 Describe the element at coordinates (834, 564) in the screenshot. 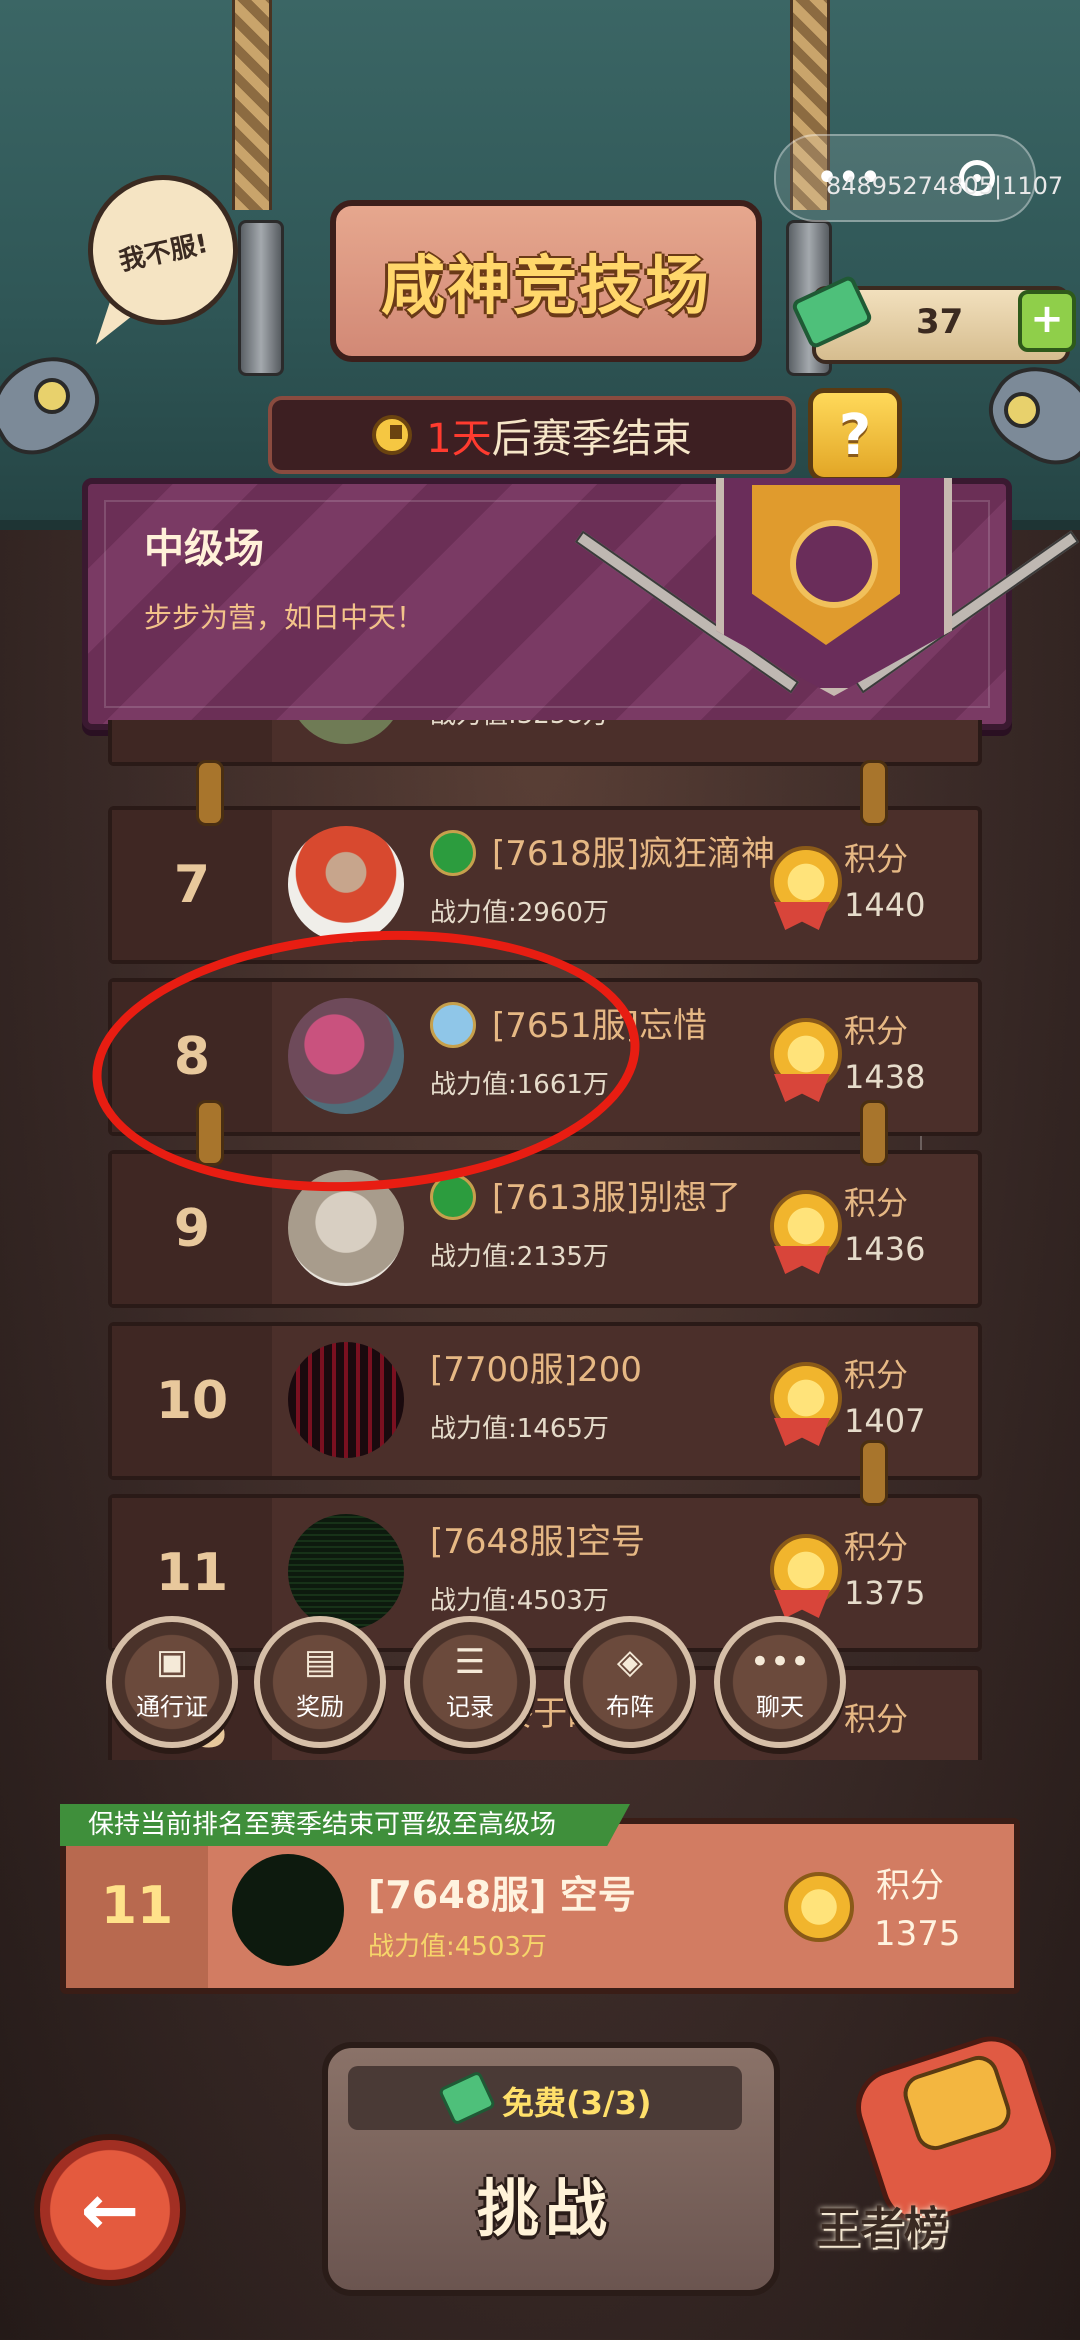

I see `helmet-icon` at that location.